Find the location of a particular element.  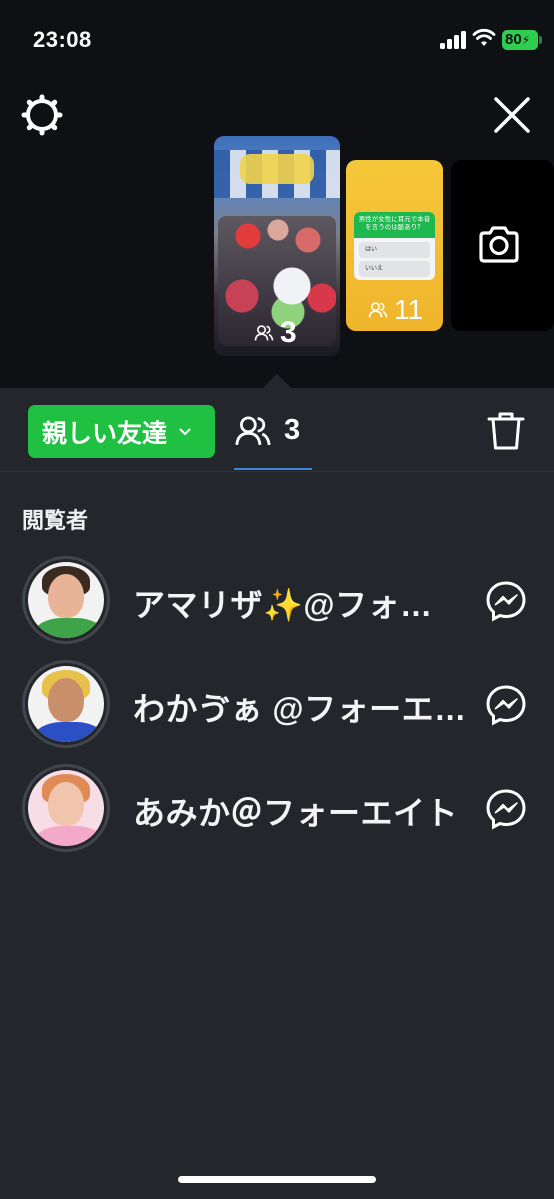

viewers-section-title: 閲覧者 is located at coordinates (55, 520).